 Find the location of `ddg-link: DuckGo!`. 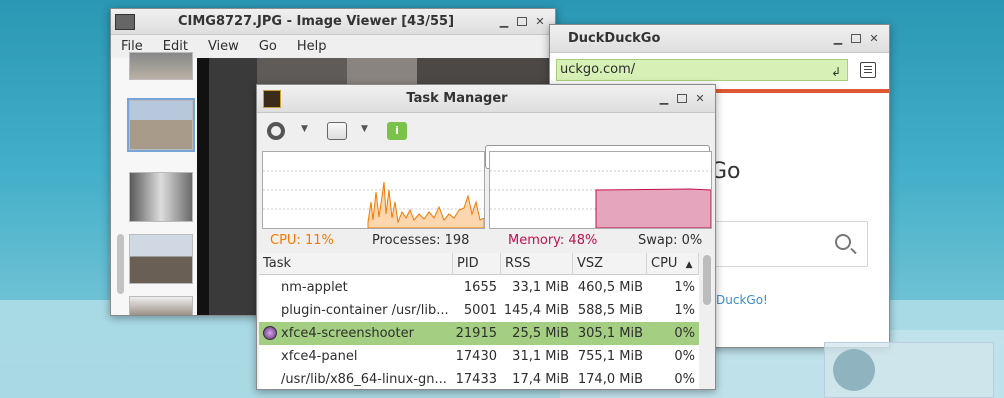

ddg-link: DuckGo! is located at coordinates (742, 300).